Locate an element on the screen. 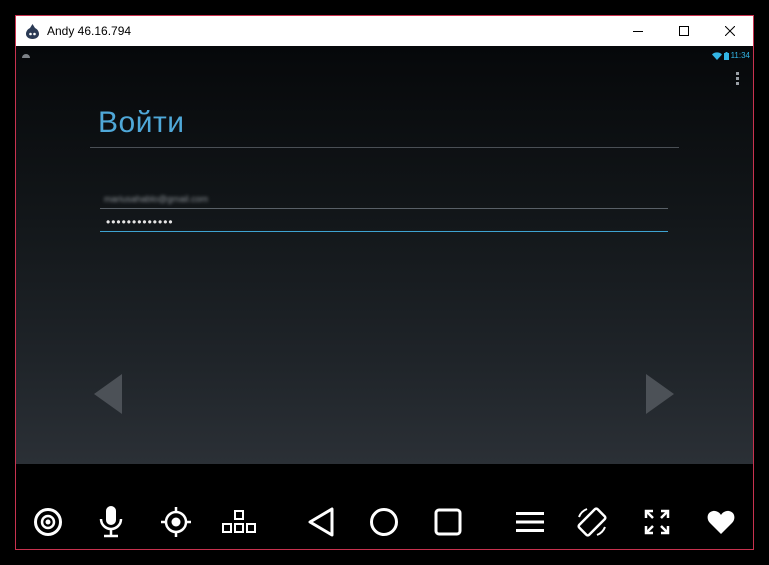 The image size is (769, 565). home-button is located at coordinates (384, 522).